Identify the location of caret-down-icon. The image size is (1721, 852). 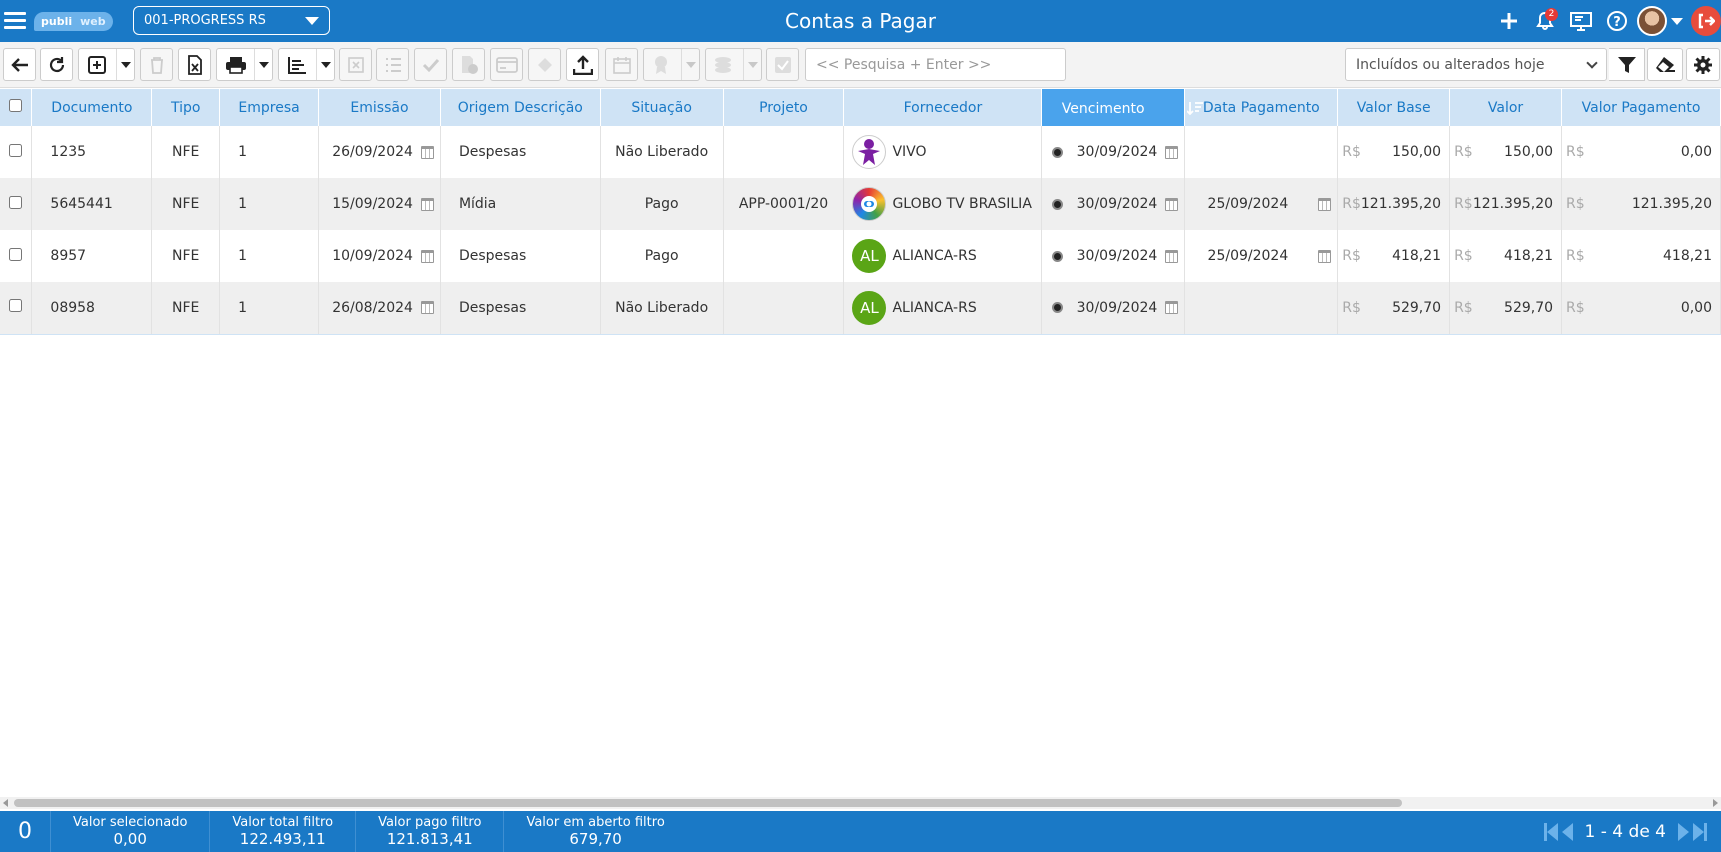
(1677, 21).